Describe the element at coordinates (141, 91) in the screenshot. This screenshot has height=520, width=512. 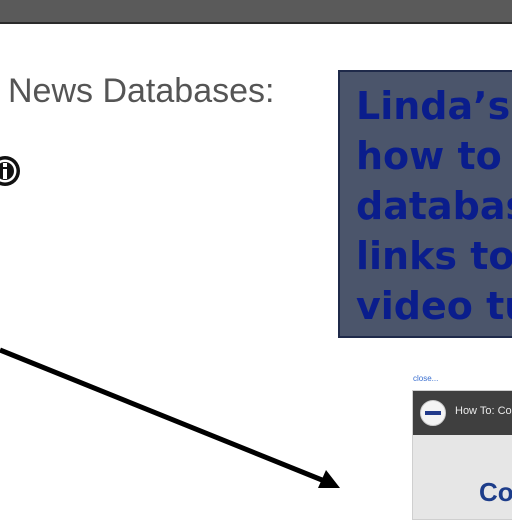
I see `page-heading: News Databases:` at that location.